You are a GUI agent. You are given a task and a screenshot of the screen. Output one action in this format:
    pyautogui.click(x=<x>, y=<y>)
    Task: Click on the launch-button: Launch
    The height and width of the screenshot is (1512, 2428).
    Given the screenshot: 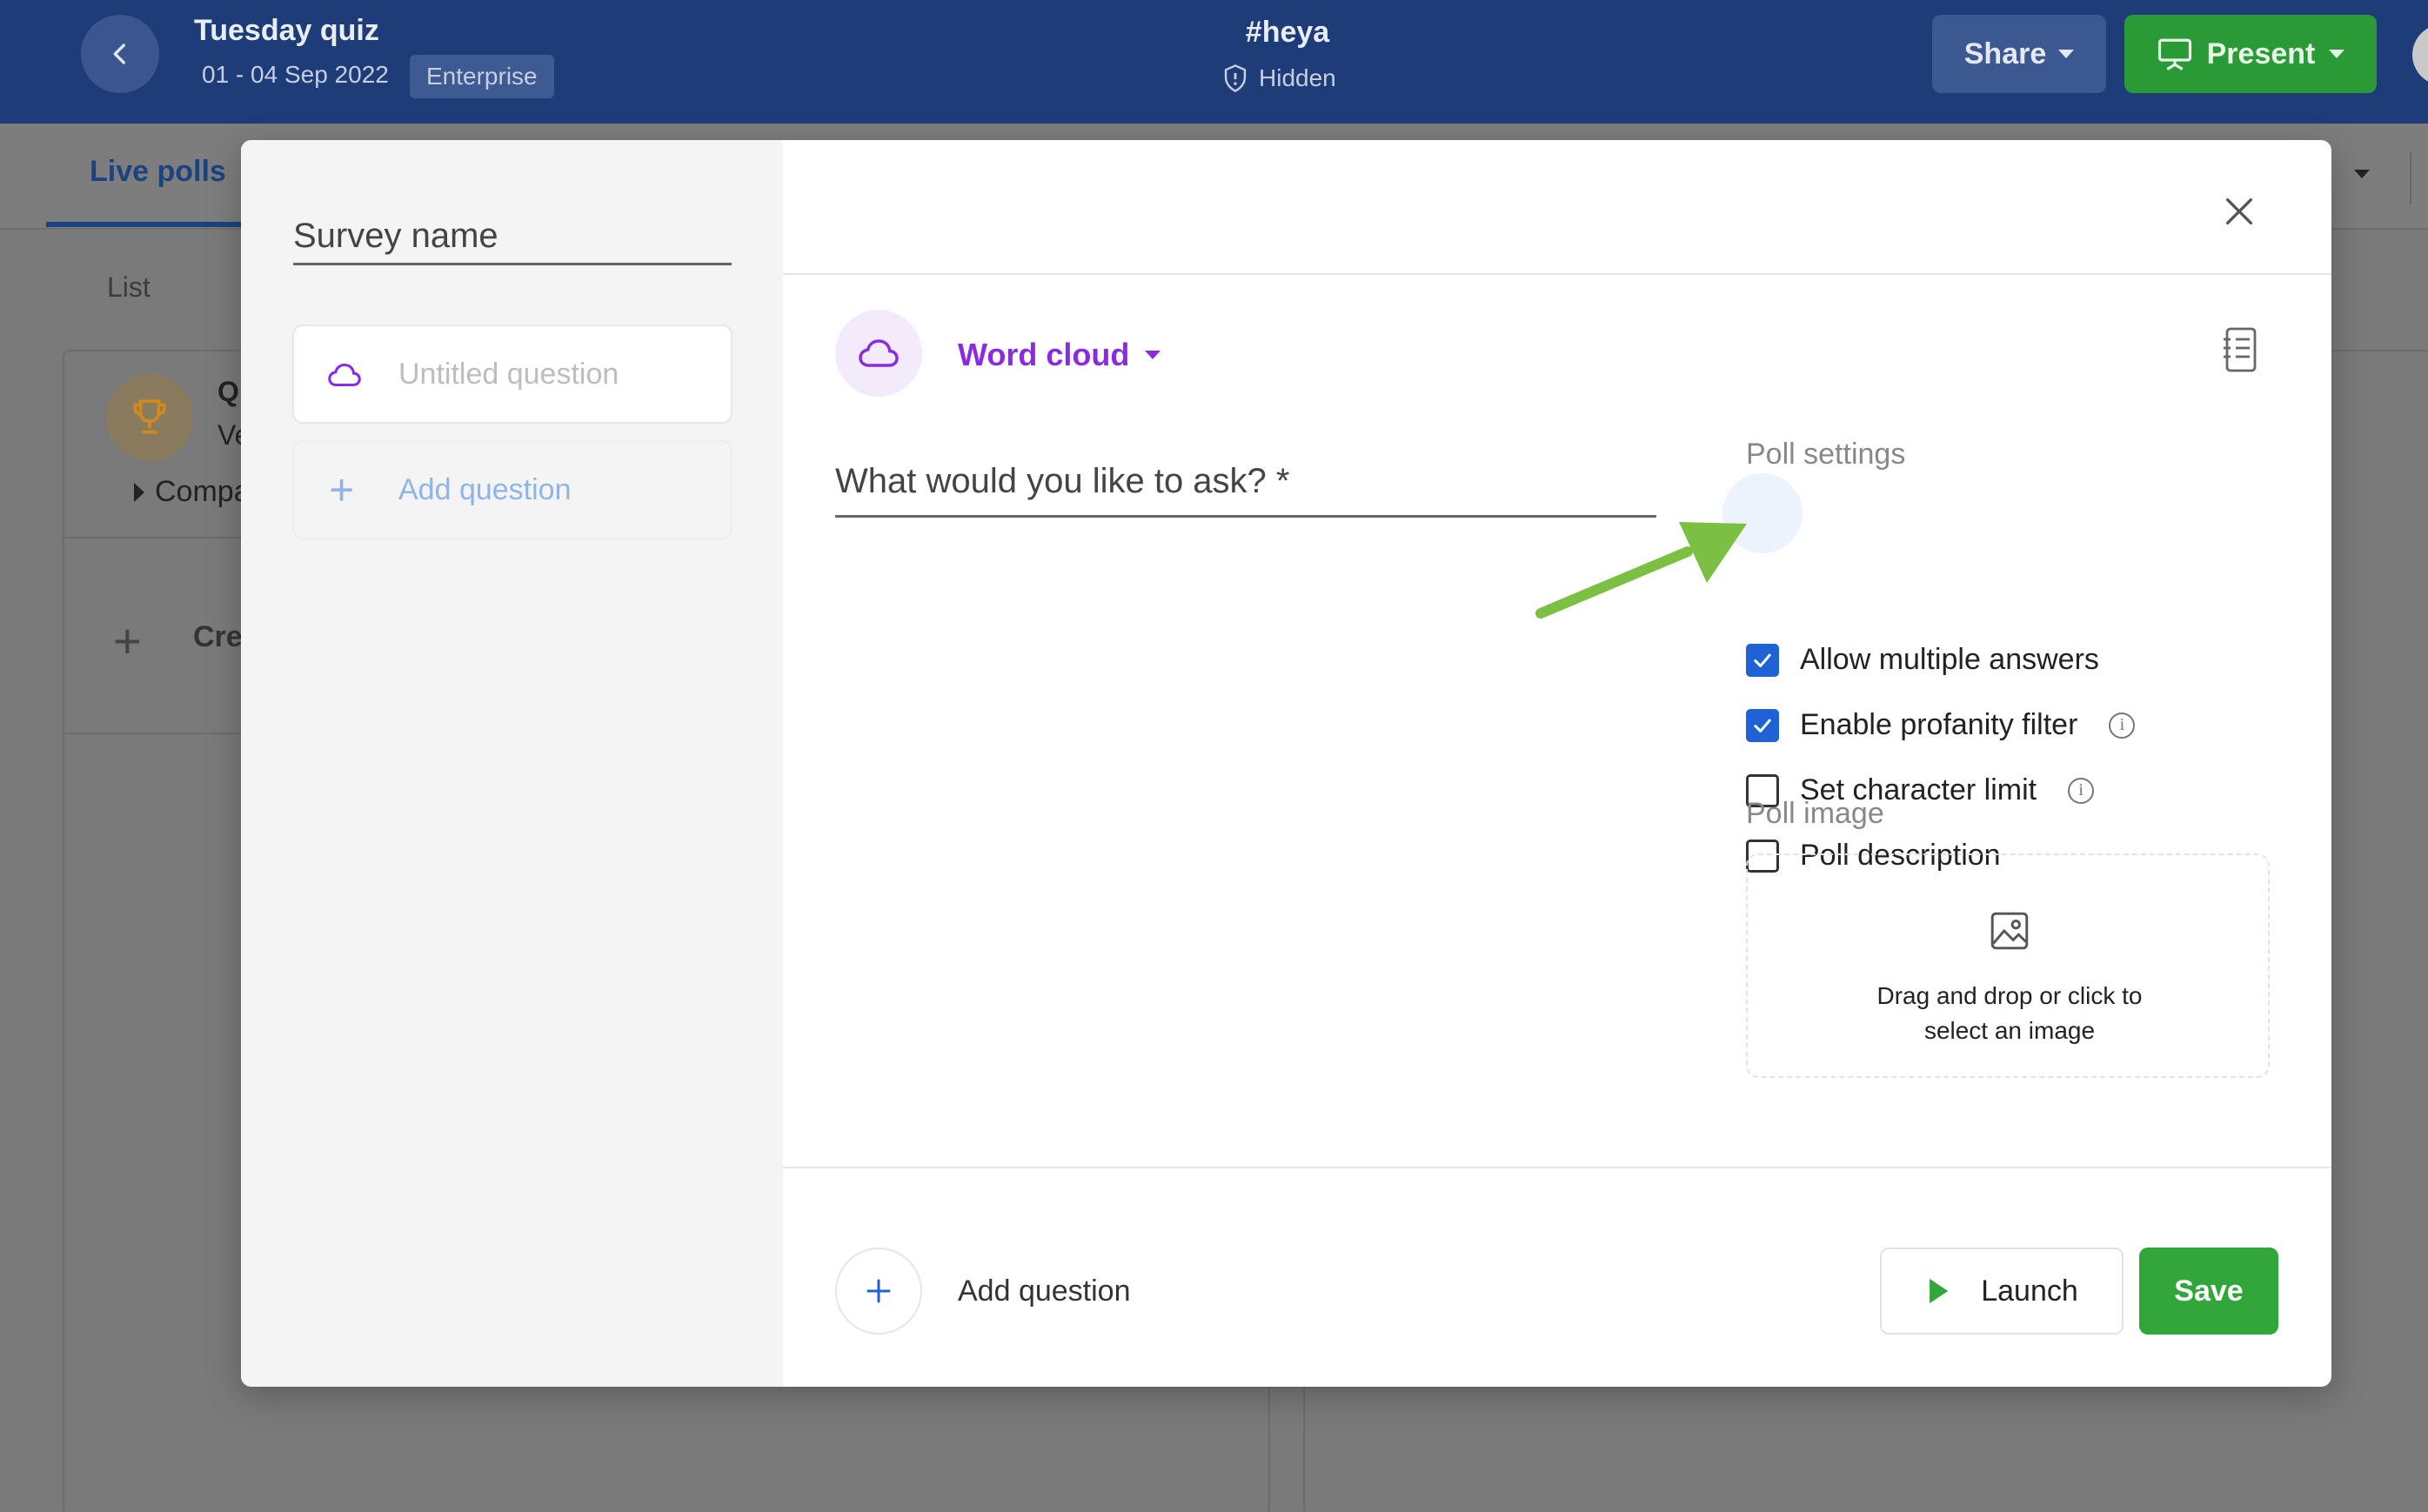 What is the action you would take?
    pyautogui.click(x=2002, y=1292)
    